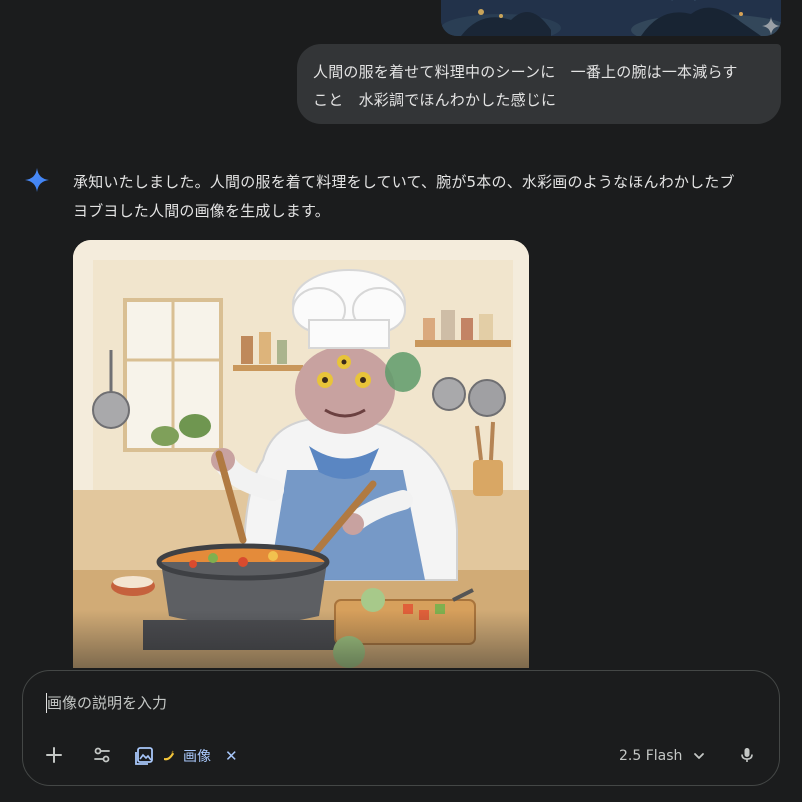  I want to click on watermark-sparkle-icon, so click(771, 26).